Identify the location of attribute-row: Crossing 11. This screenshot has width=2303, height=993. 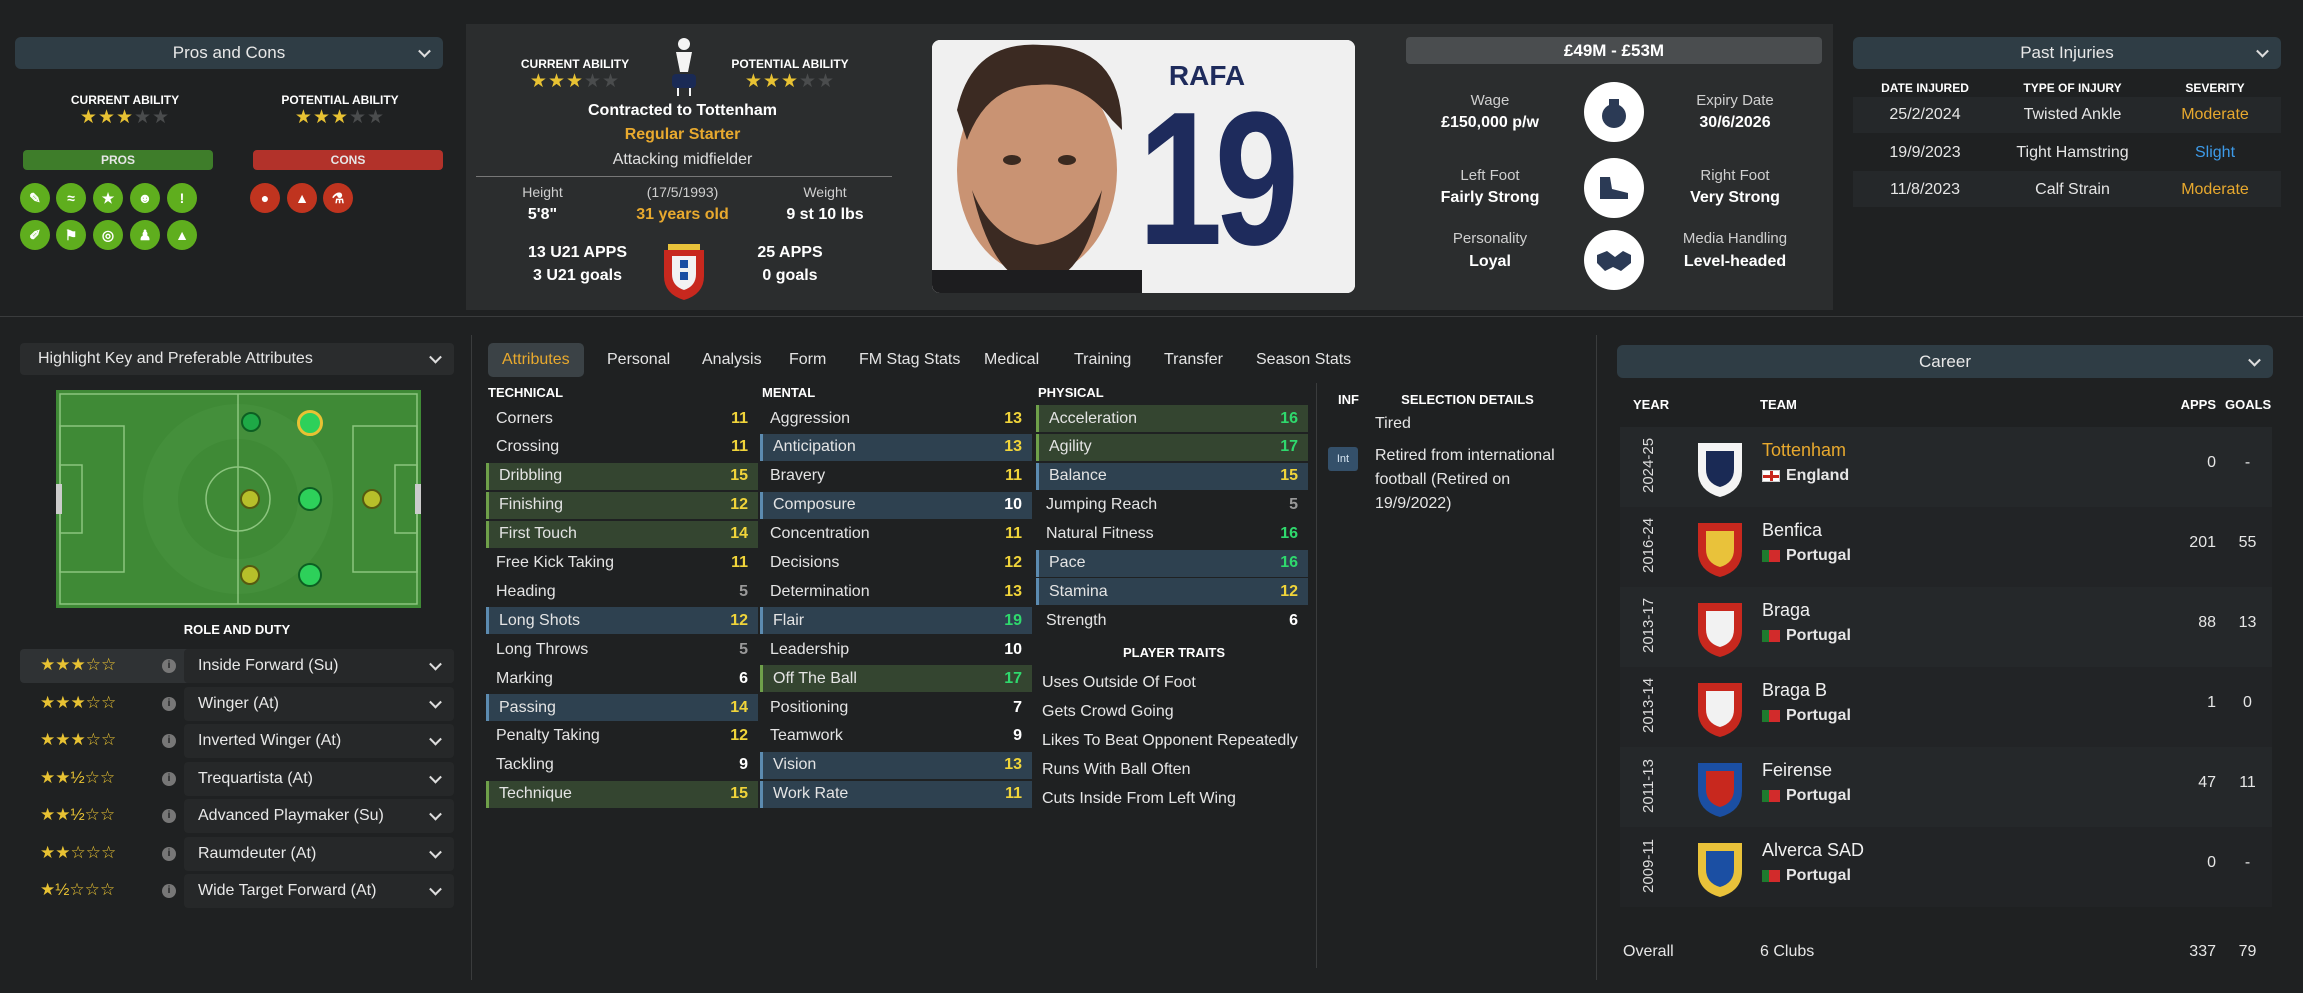
(622, 447).